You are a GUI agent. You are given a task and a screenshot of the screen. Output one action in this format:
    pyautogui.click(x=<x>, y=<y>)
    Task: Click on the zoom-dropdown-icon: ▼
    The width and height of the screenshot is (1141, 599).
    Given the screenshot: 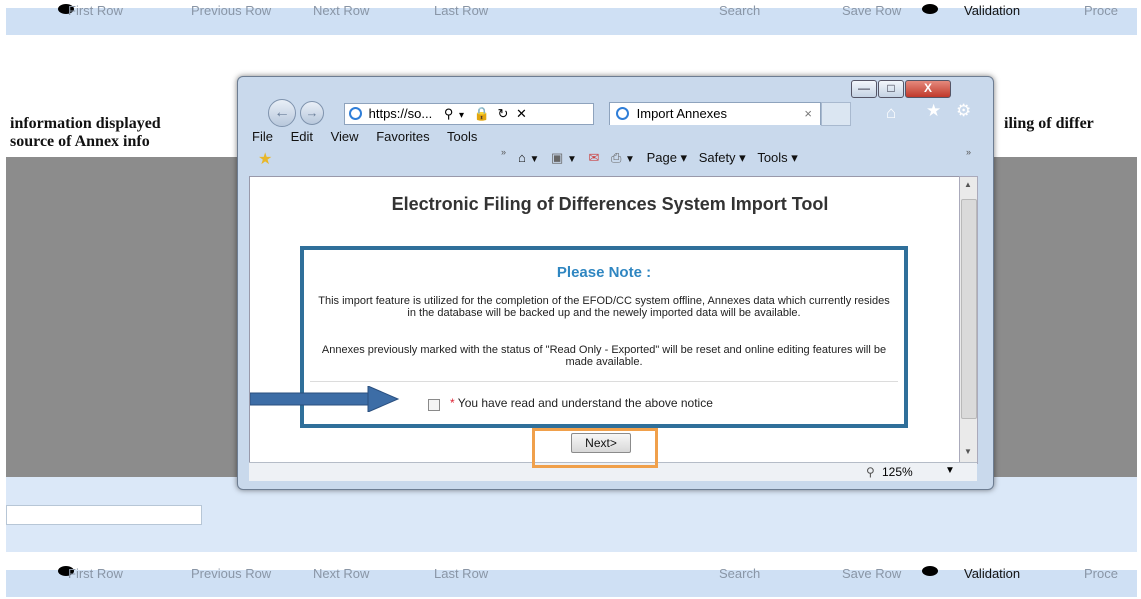 What is the action you would take?
    pyautogui.click(x=950, y=470)
    